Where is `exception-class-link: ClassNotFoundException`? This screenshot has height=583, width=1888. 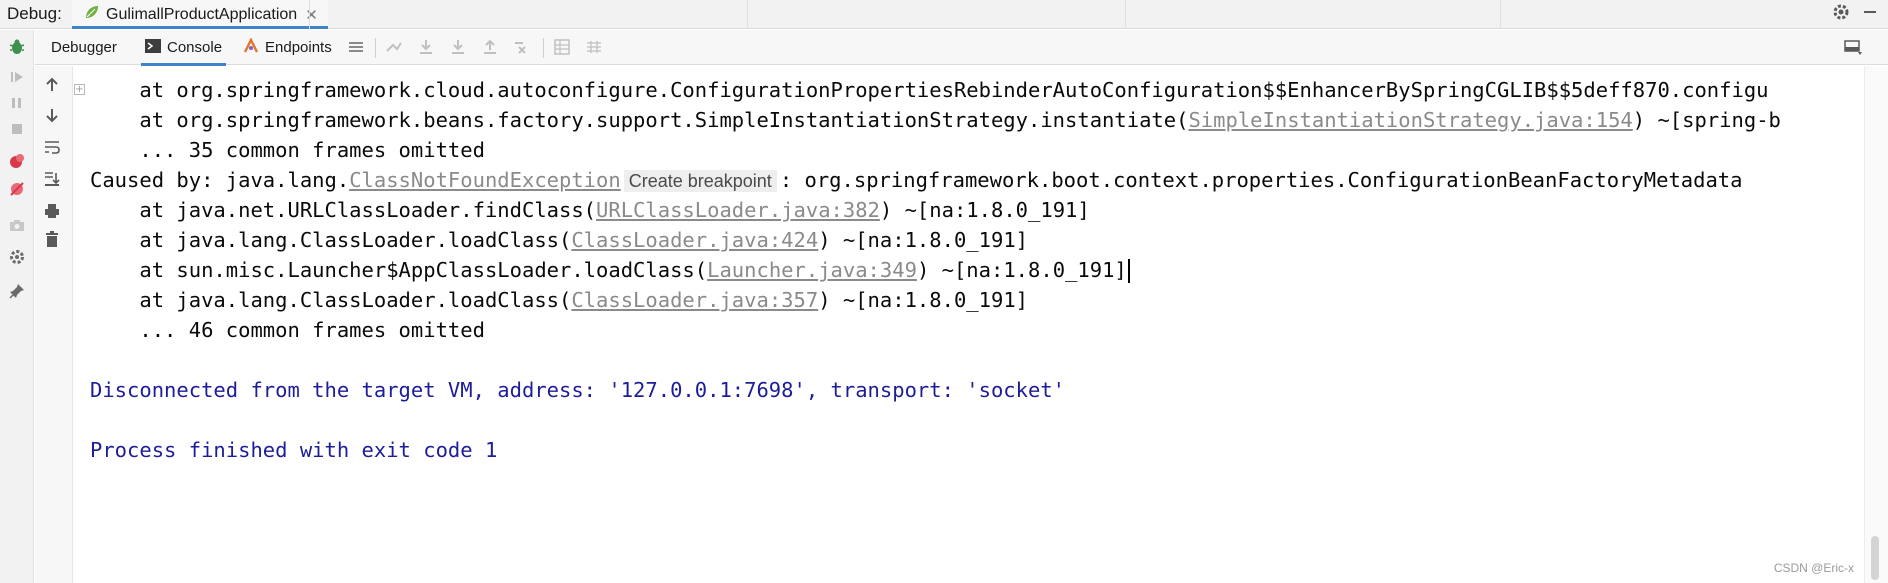
exception-class-link: ClassNotFoundException is located at coordinates (485, 180).